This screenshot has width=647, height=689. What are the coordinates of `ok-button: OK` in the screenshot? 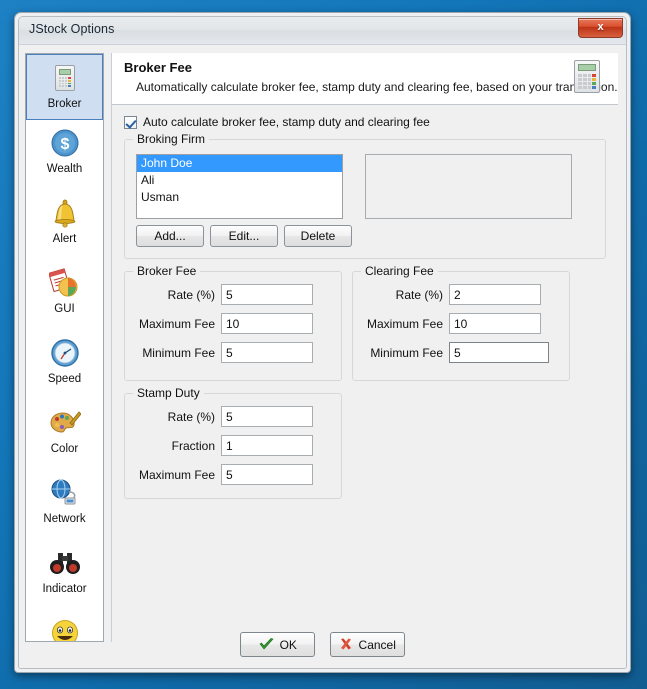 It's located at (278, 644).